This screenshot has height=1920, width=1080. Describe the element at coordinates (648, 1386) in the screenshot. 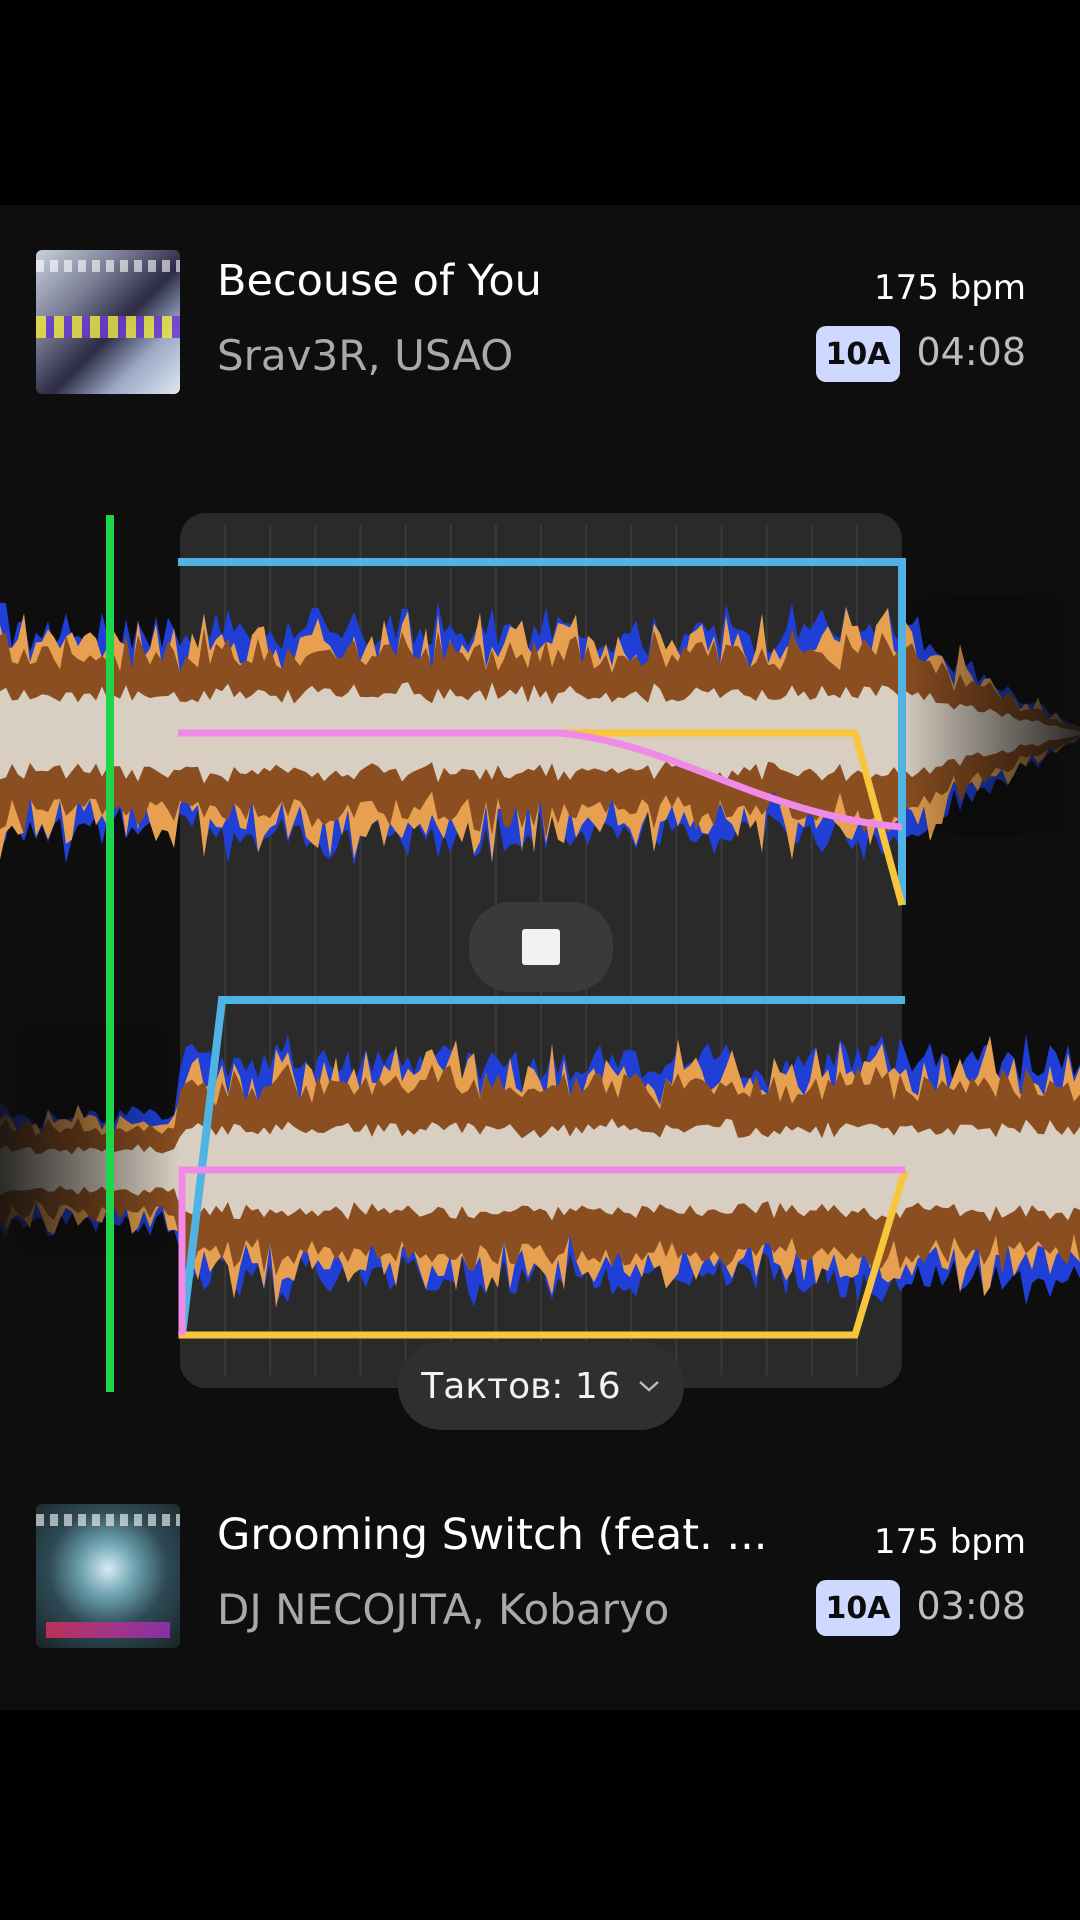

I see `chevron-down-icon` at that location.